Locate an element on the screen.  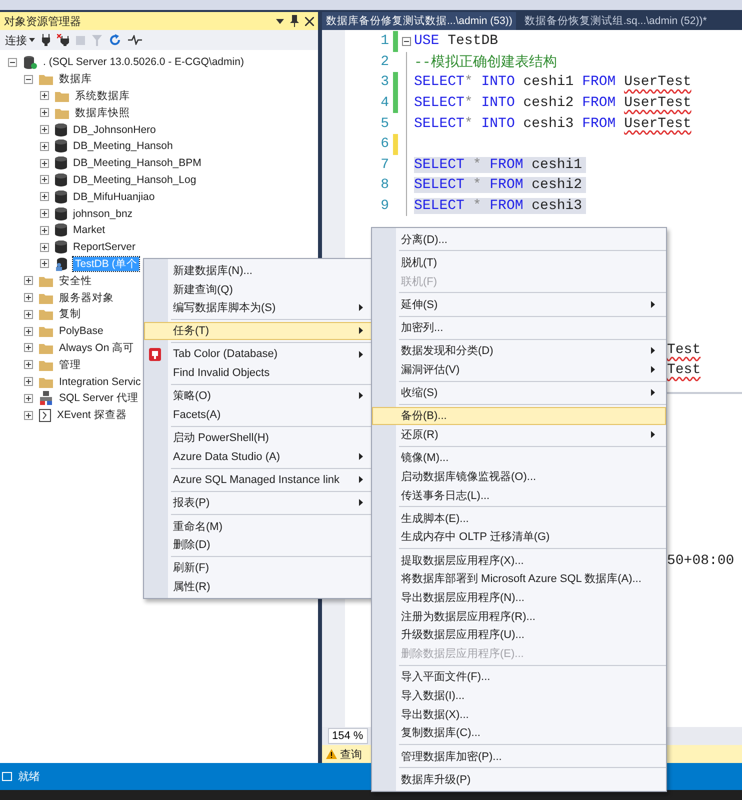
tree-item: DB_MifuHuanjiao is located at coordinates (114, 197).